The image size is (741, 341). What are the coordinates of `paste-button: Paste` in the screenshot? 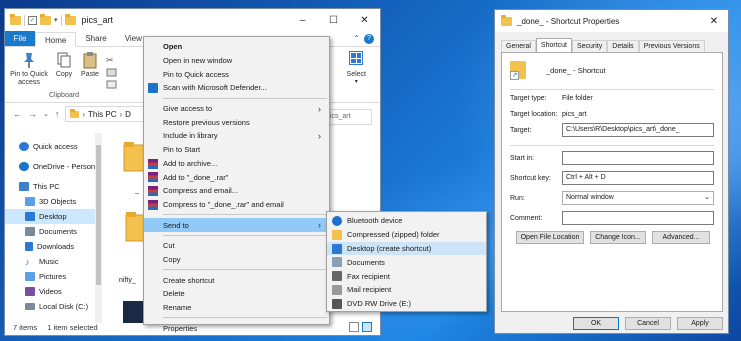 It's located at (90, 65).